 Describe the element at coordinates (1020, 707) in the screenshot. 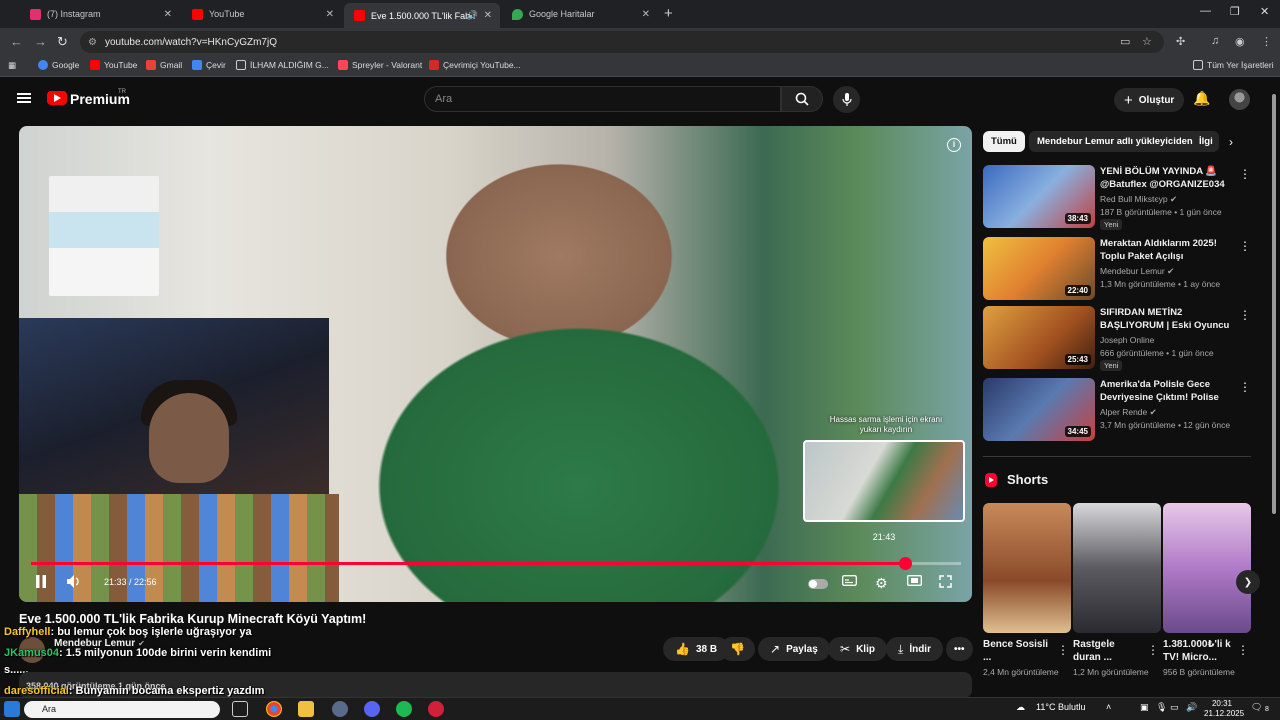

I see `weather-cloud-icon: ☁` at that location.